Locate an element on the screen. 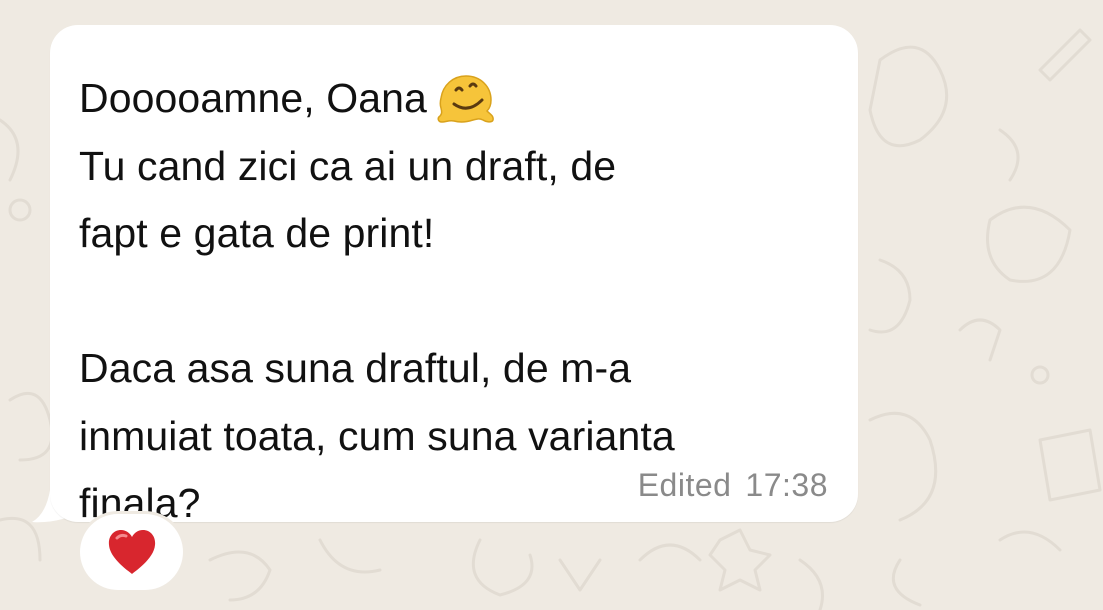 This screenshot has width=1103, height=610. message-meta: Edited 17:38 is located at coordinates (733, 485).